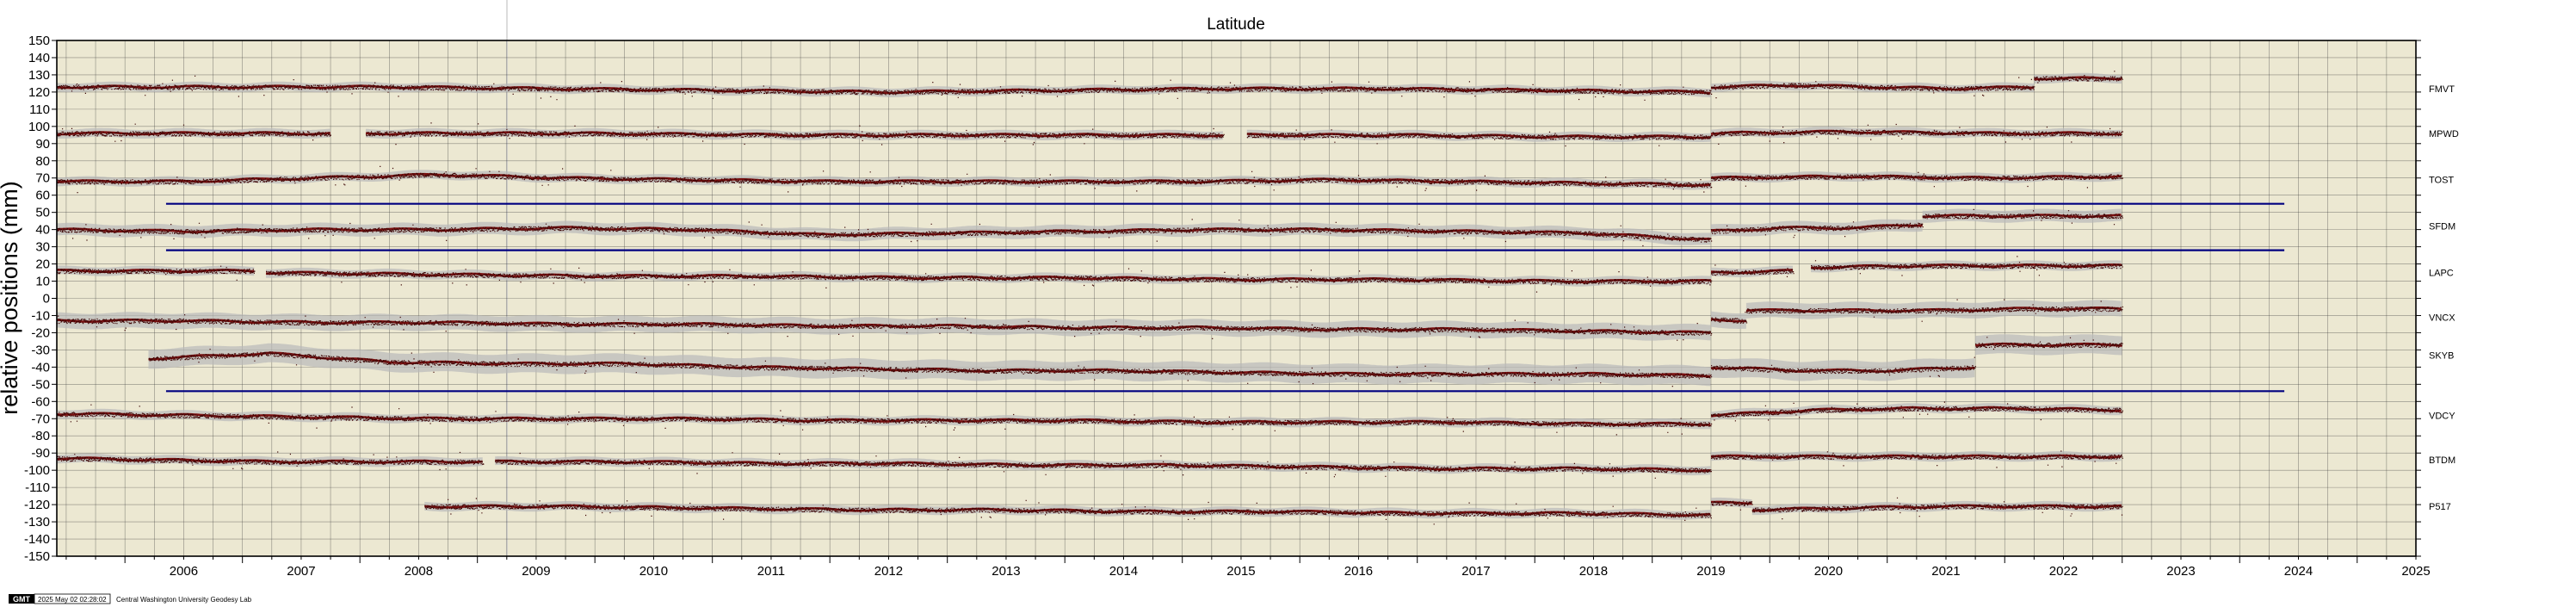 The width and height of the screenshot is (2576, 607). What do you see at coordinates (37, 539) in the screenshot?
I see `y-tick-label: -140` at bounding box center [37, 539].